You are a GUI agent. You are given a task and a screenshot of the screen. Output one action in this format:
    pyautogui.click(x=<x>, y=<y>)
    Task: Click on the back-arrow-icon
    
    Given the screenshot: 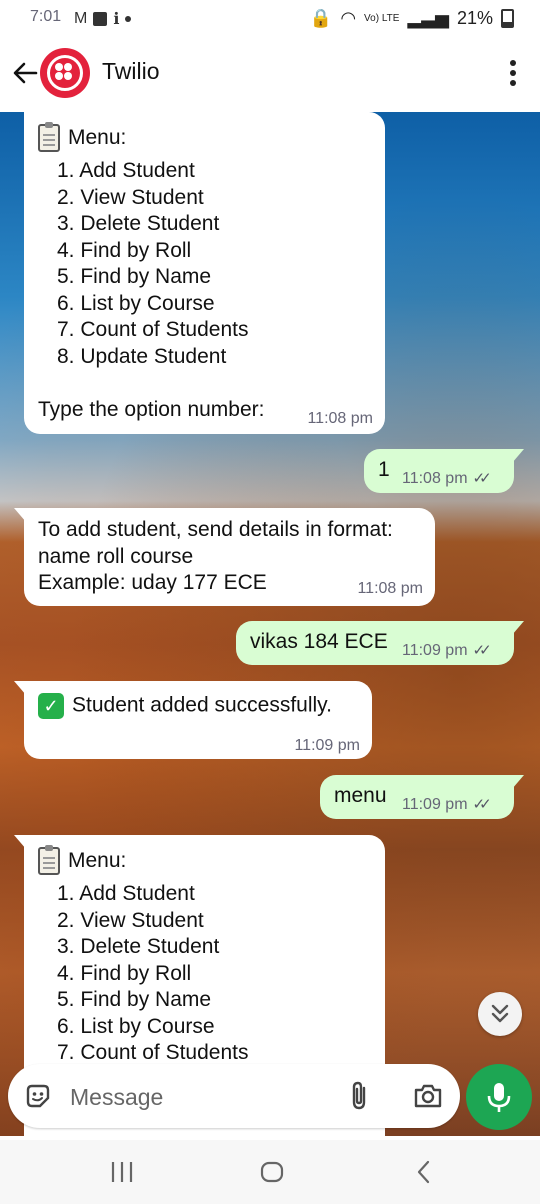 What is the action you would take?
    pyautogui.click(x=25, y=73)
    